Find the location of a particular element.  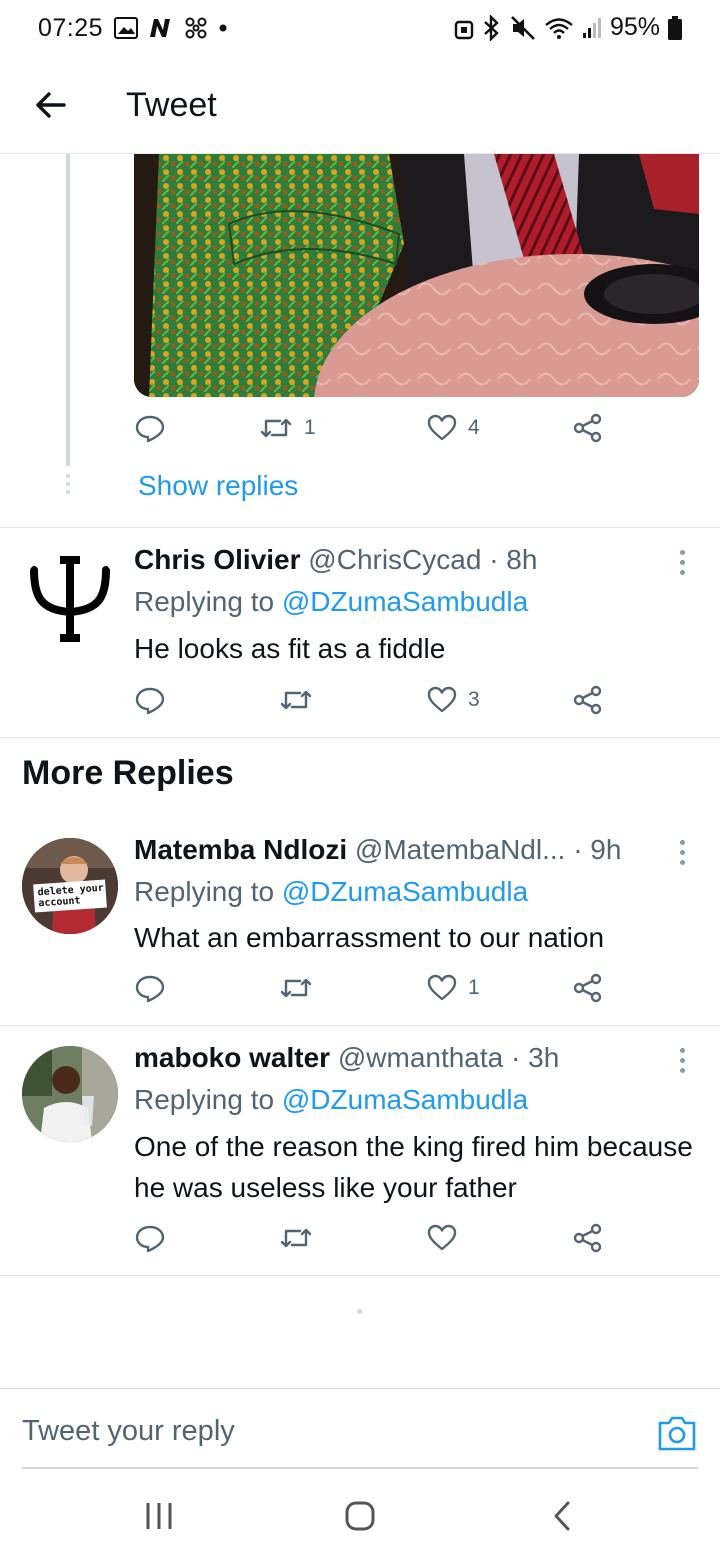

retweet-count: 1 is located at coordinates (310, 427).